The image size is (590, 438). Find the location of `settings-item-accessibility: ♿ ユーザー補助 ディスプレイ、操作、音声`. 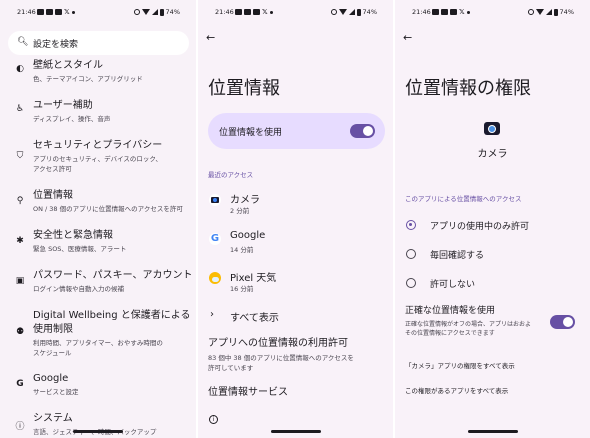

settings-item-accessibility: ♿ ユーザー補助 ディスプレイ、操作、音声 is located at coordinates (98, 116).